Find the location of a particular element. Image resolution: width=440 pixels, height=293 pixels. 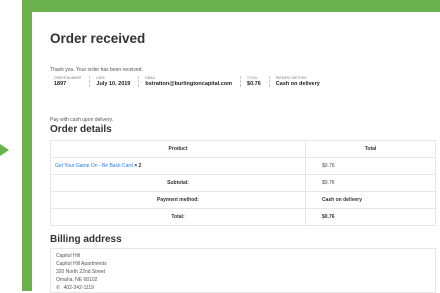

table-row: Total: $0.76 is located at coordinates (243, 217).